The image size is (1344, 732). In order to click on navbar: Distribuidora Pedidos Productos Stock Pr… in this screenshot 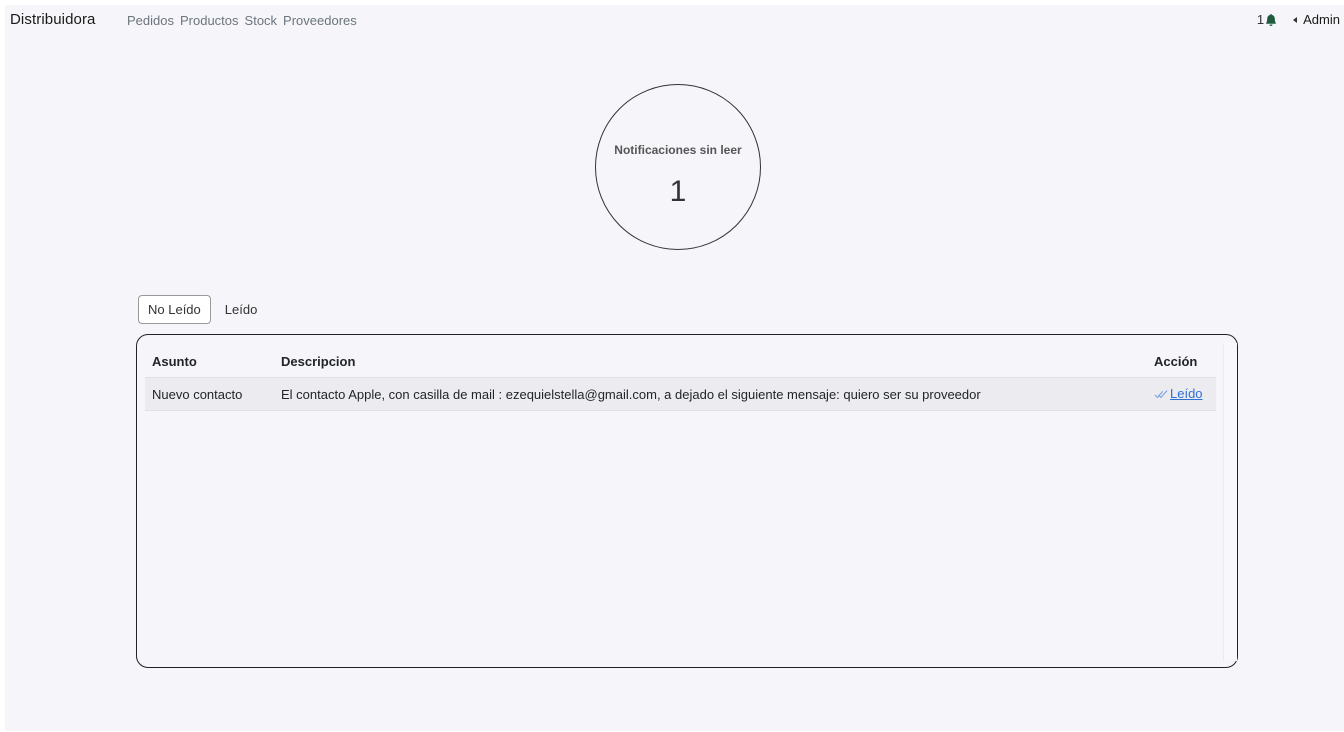, I will do `click(674, 21)`.